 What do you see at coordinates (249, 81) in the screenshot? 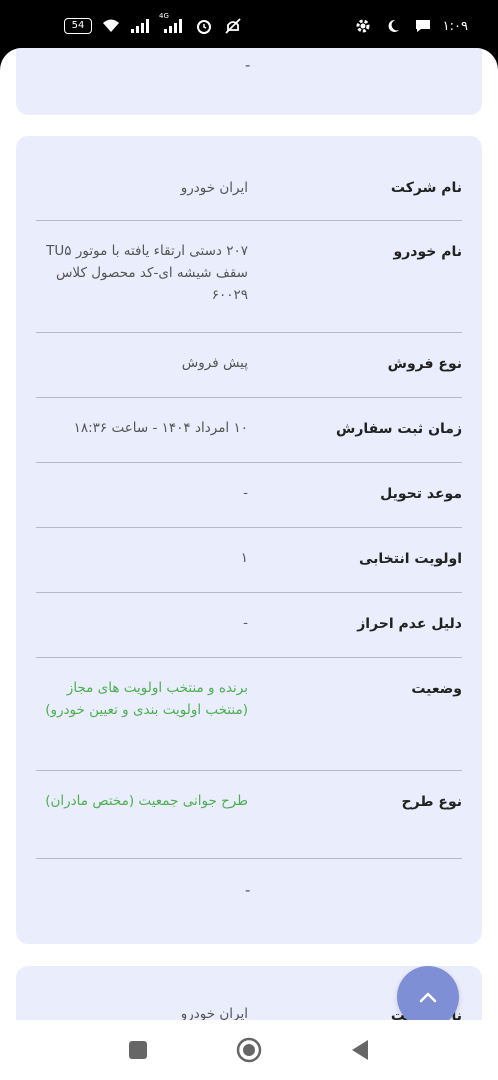
I see `previous-card: -` at bounding box center [249, 81].